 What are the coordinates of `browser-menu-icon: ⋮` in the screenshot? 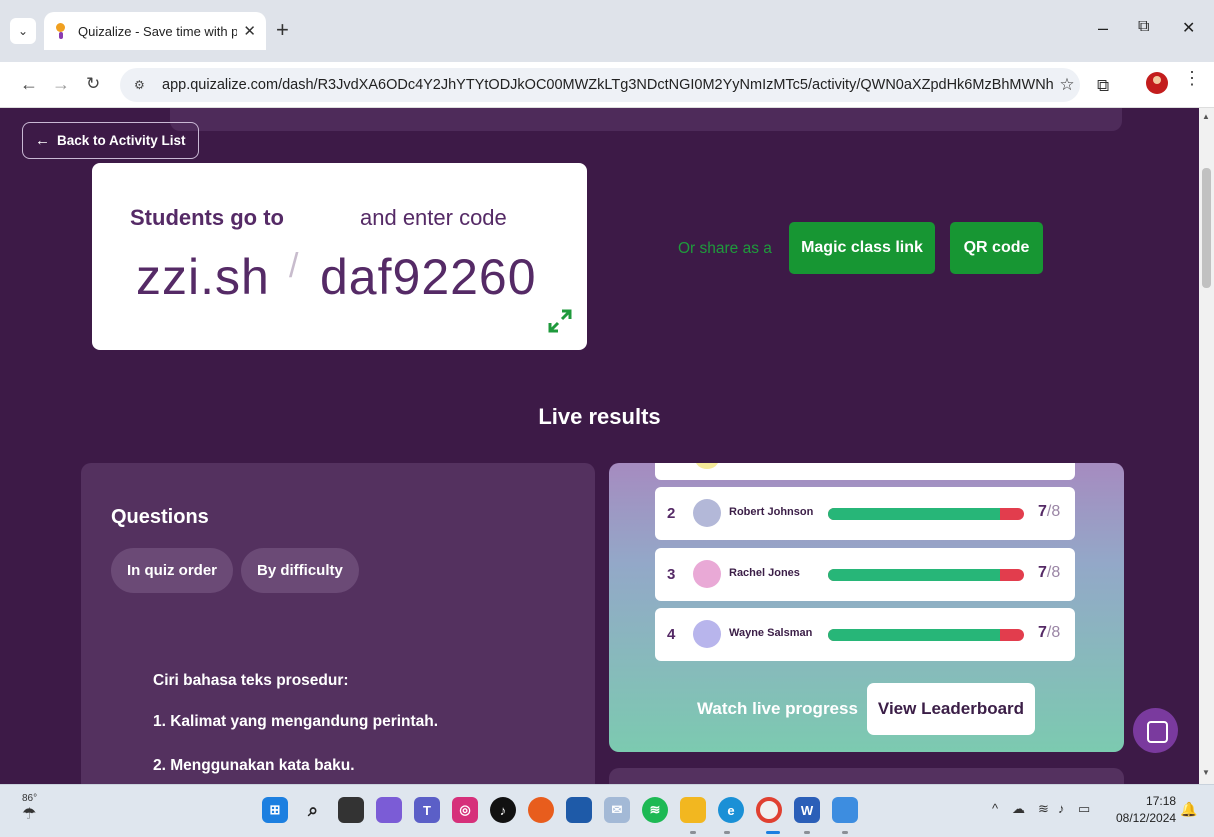 It's located at (1192, 78).